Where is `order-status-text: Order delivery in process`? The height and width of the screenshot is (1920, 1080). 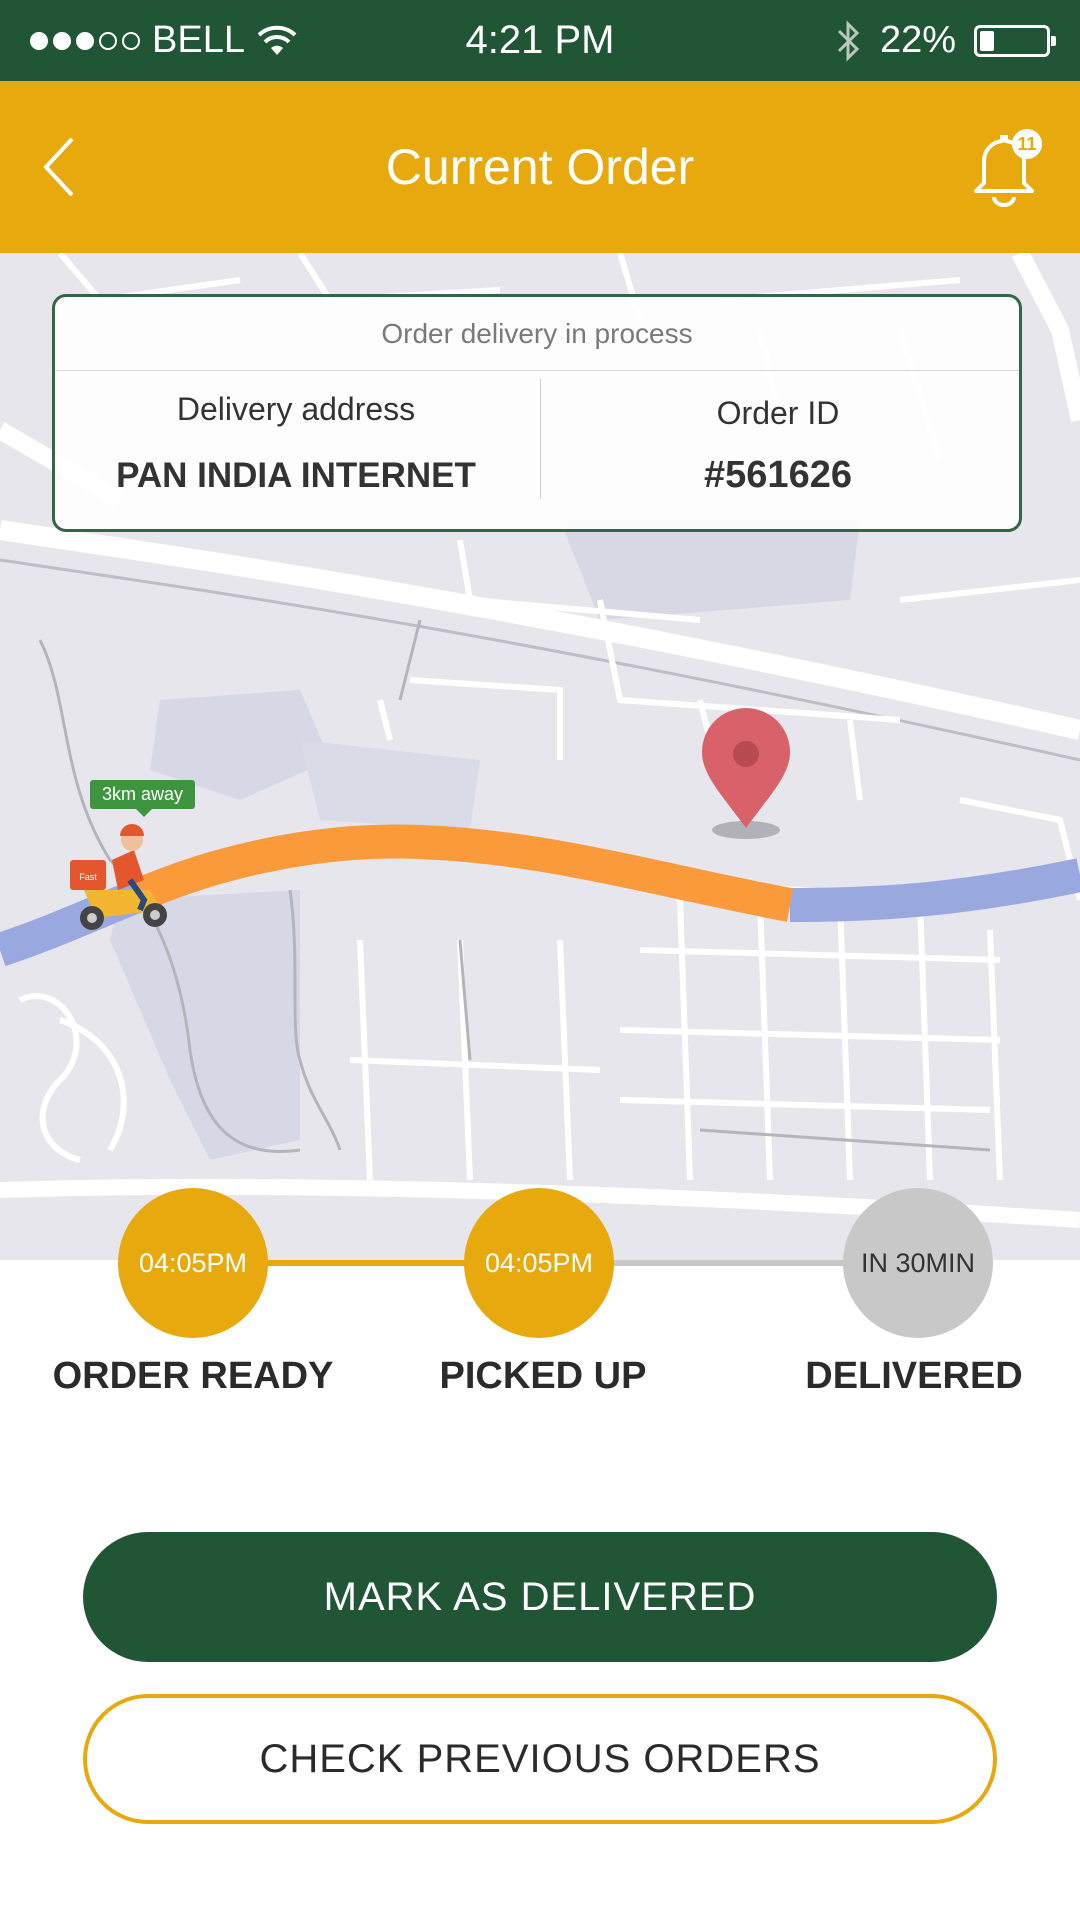 order-status-text: Order delivery in process is located at coordinates (537, 334).